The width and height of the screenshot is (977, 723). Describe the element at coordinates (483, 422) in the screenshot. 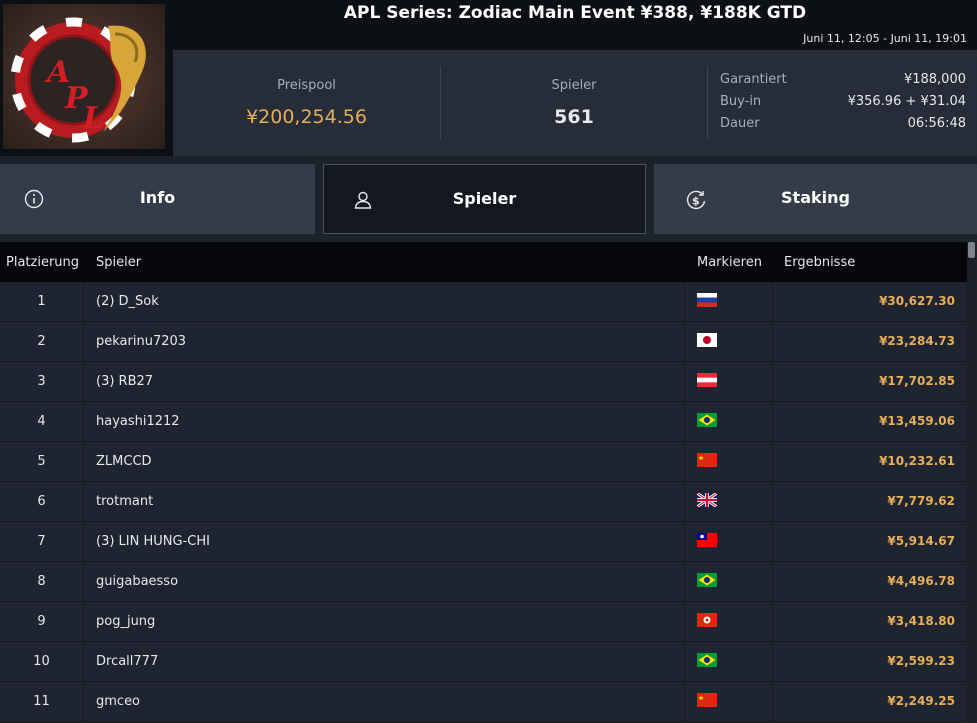

I see `table-row: 4 hayashi1212 ¥13,459.06` at that location.